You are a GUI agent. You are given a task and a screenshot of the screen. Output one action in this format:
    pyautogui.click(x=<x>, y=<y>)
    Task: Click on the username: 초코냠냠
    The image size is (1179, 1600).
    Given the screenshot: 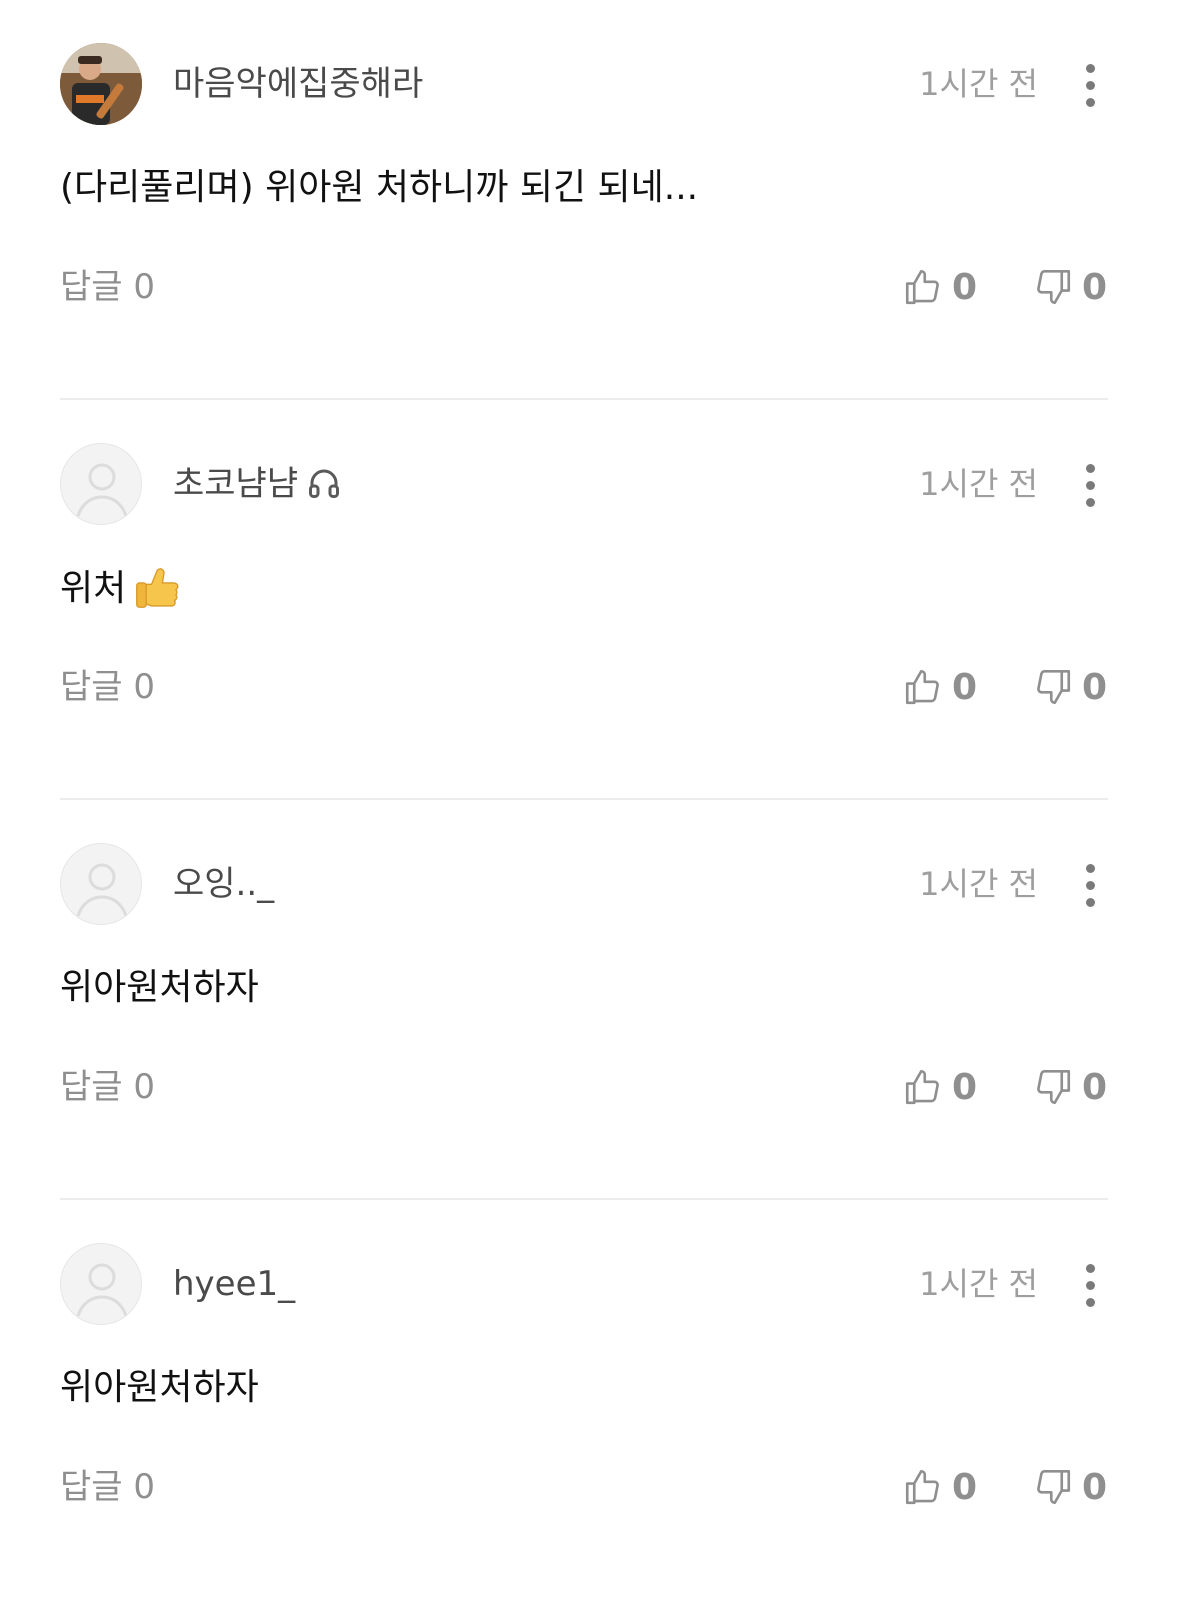 What is the action you would take?
    pyautogui.click(x=257, y=487)
    